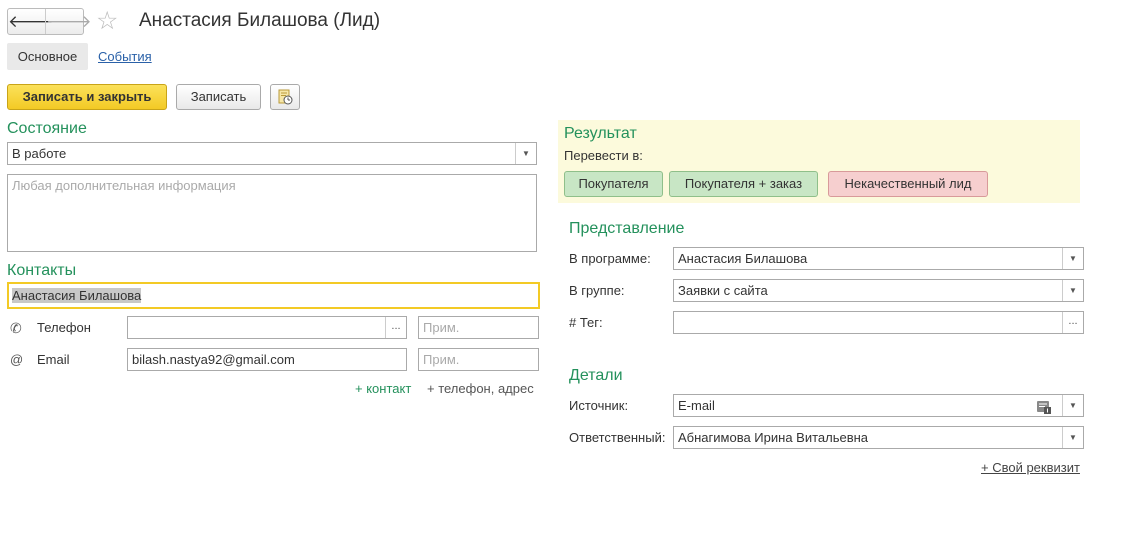 This screenshot has width=1130, height=536. What do you see at coordinates (878, 258) in the screenshot?
I see `in-program-select: Анастасия Билашова ▼` at bounding box center [878, 258].